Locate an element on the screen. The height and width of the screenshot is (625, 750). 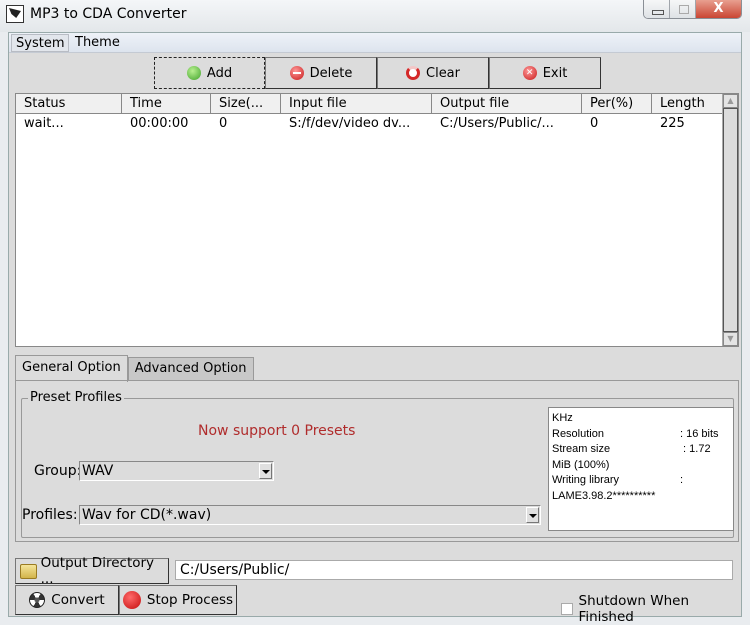
exit-button: ✕ Exit is located at coordinates (545, 73).